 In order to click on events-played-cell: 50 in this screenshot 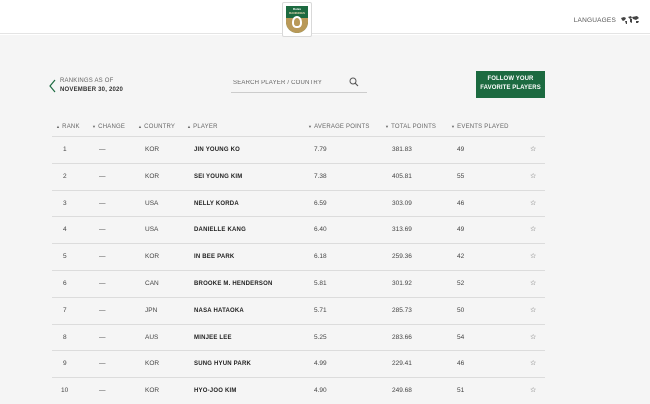, I will do `click(461, 310)`.